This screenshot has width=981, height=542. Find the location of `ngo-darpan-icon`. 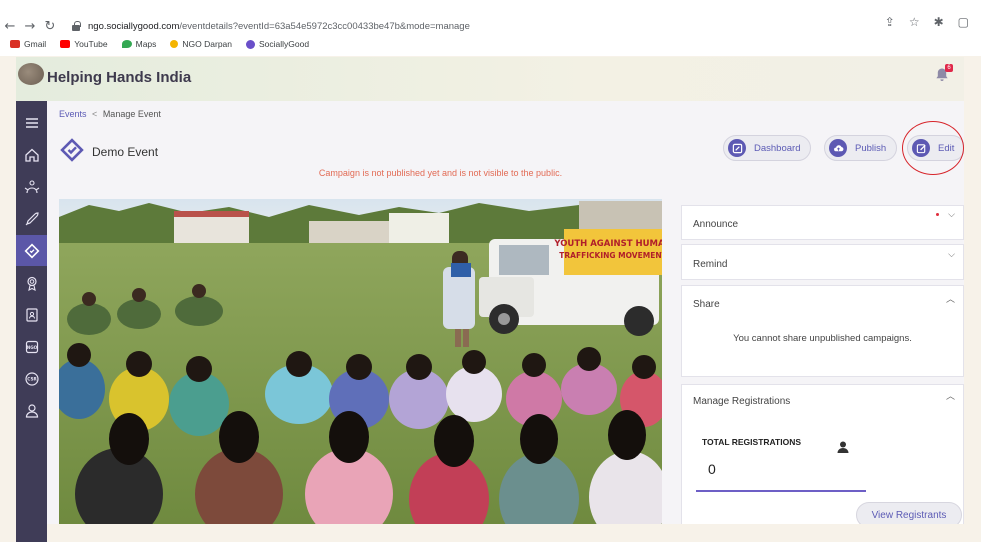

ngo-darpan-icon is located at coordinates (174, 44).